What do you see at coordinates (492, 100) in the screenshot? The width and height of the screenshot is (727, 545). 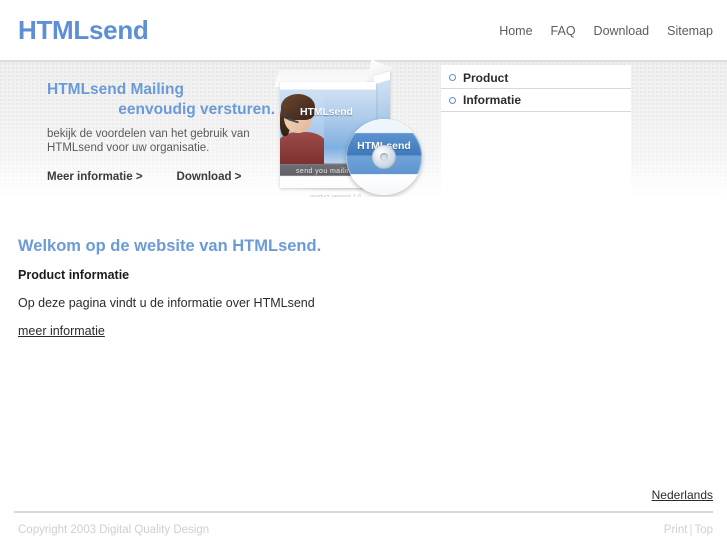 I see `sidebar-item-label: Informatie` at bounding box center [492, 100].